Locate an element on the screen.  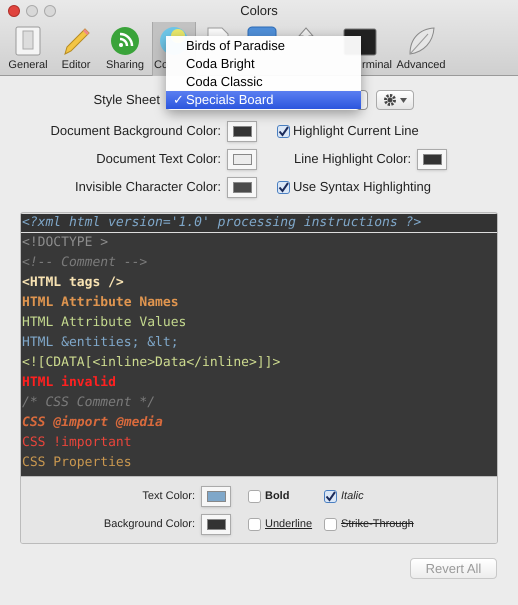
gear-icon is located at coordinates (390, 100).